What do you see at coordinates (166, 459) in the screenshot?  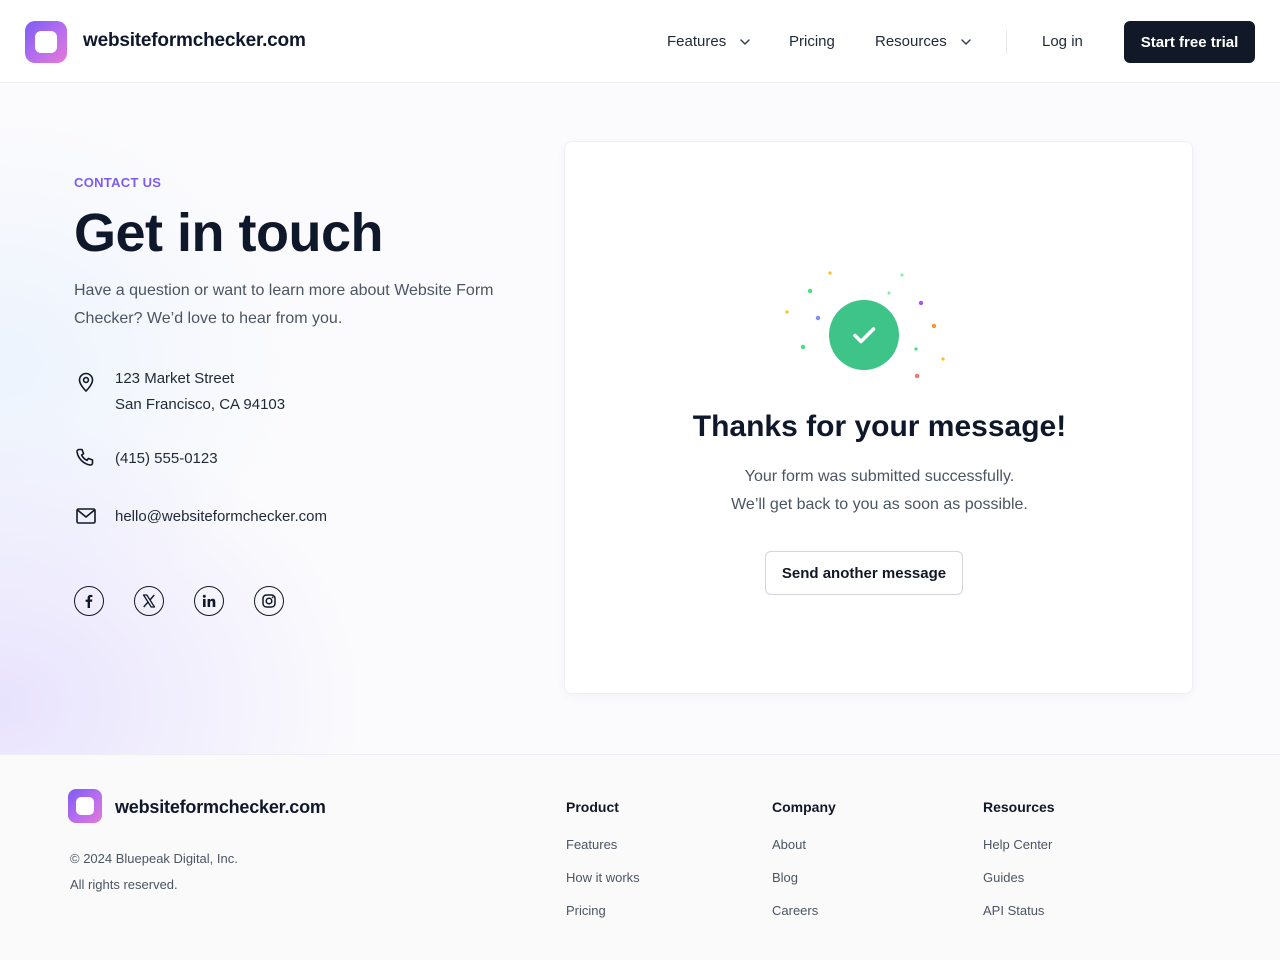 I see `phone-number: (415) 555-0123` at bounding box center [166, 459].